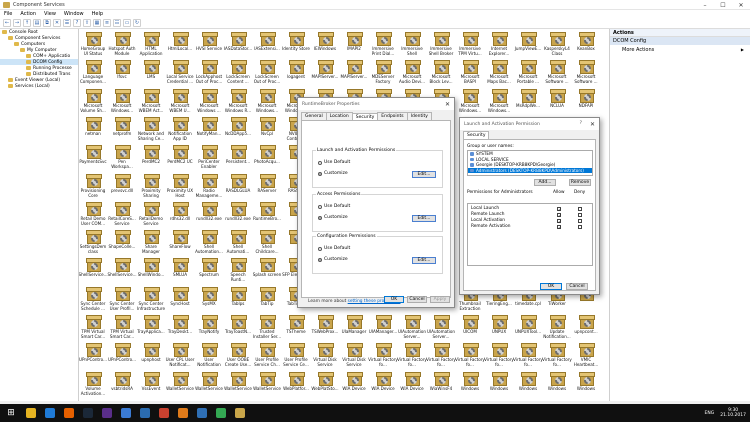 The width and height of the screenshot is (750, 422). Describe the element at coordinates (680, 41) in the screenshot. I see `actions-section-dcom: DCOM Config` at that location.